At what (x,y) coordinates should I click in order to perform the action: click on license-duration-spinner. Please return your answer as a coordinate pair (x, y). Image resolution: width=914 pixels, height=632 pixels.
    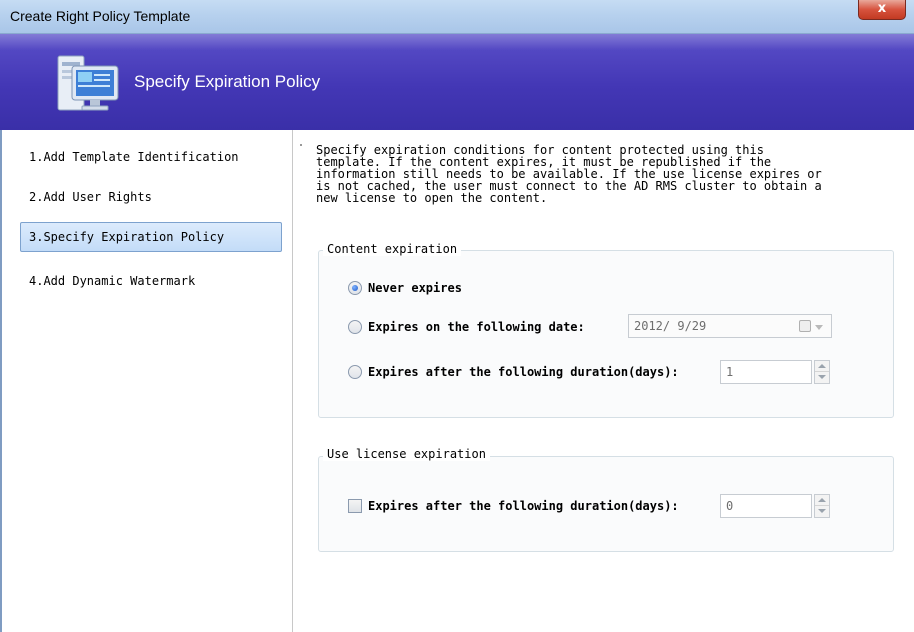
    Looking at the image, I should click on (822, 506).